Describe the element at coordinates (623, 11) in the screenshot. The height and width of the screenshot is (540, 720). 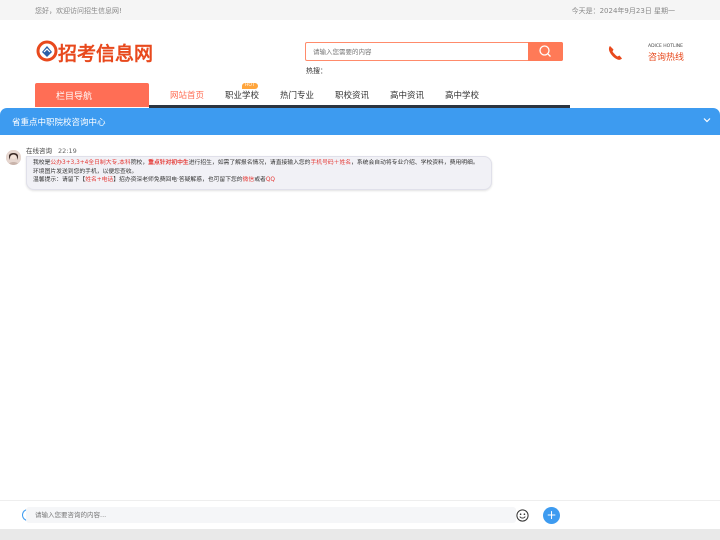
I see `date-text: 今天是：2024年9月23日 星期一` at that location.